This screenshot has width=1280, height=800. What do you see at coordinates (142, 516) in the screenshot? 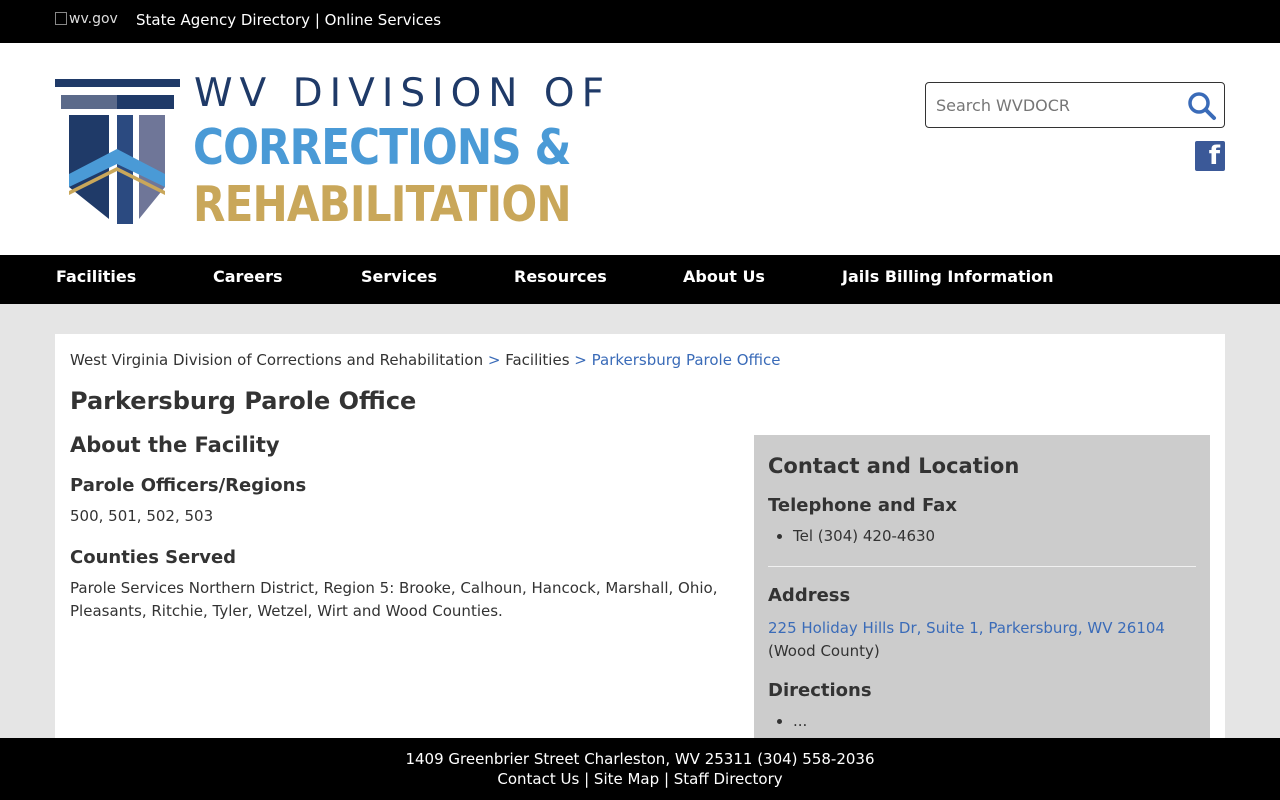
I see `officers-value: 500, 501, 502, 503` at bounding box center [142, 516].